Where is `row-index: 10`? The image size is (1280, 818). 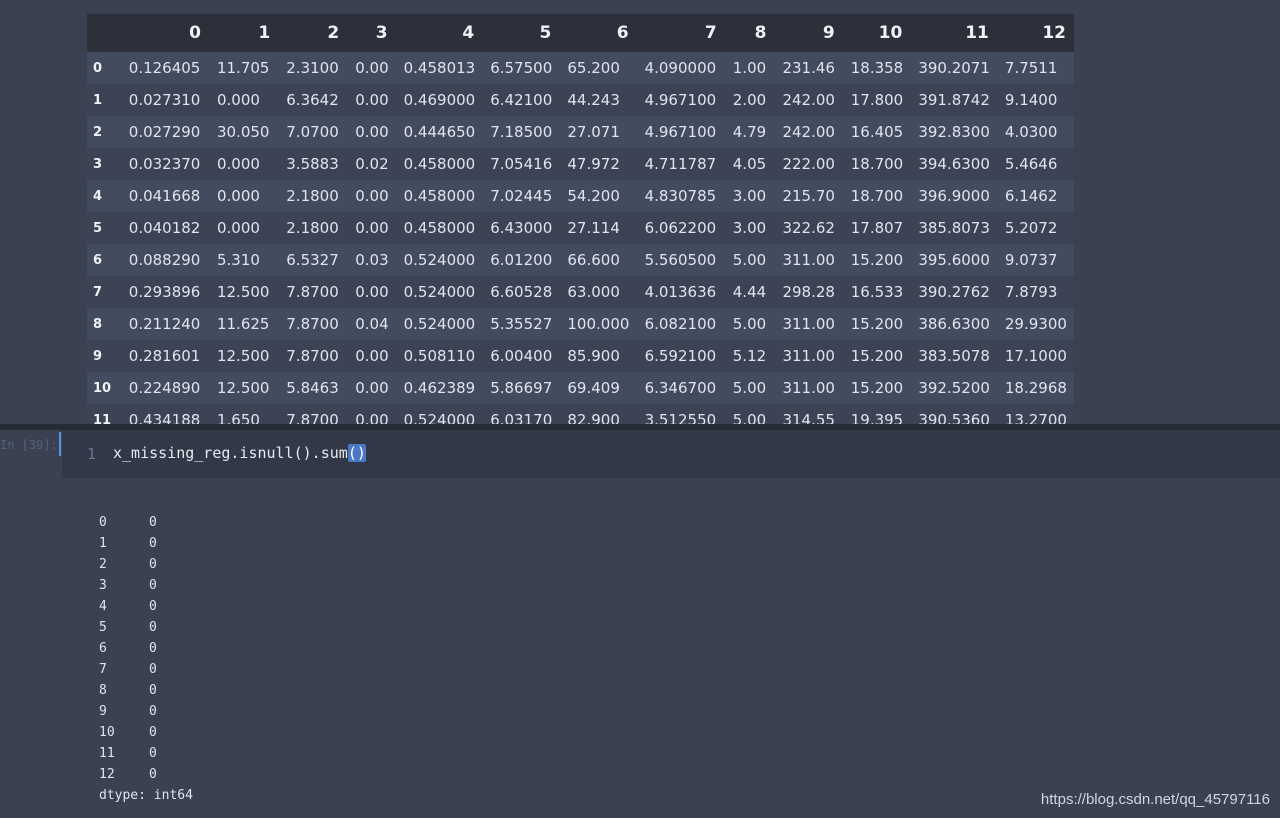
row-index: 10 is located at coordinates (102, 388).